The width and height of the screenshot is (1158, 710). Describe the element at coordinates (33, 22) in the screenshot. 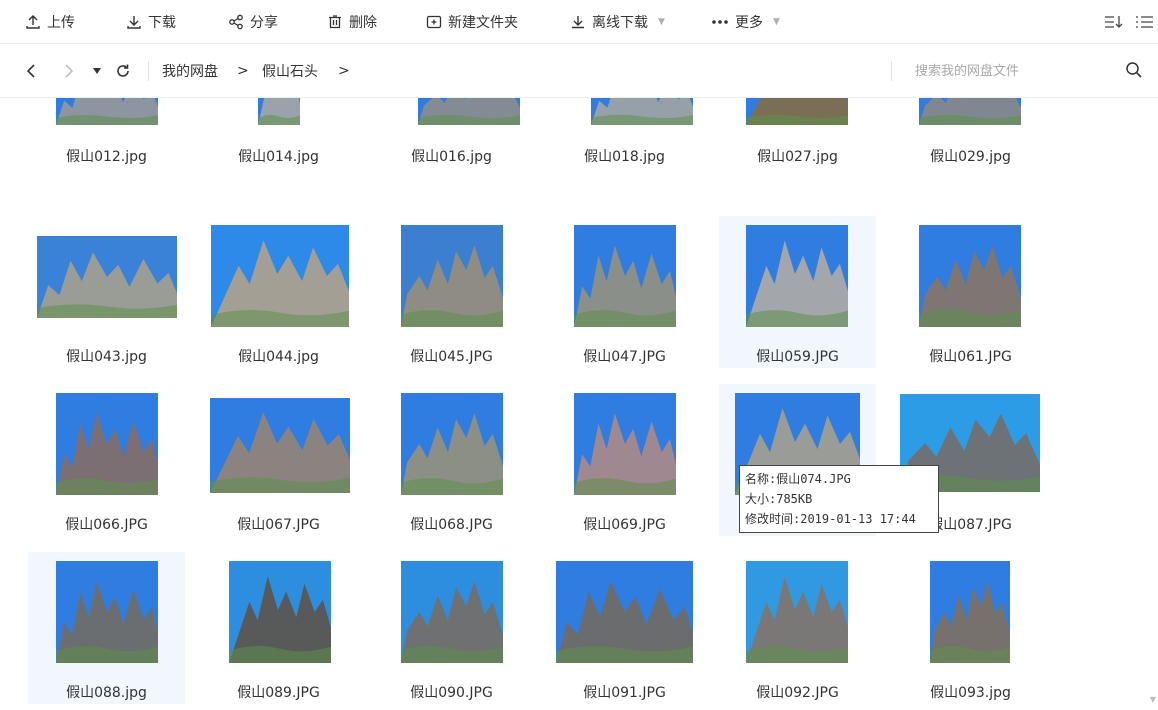

I see `upload-icon` at that location.